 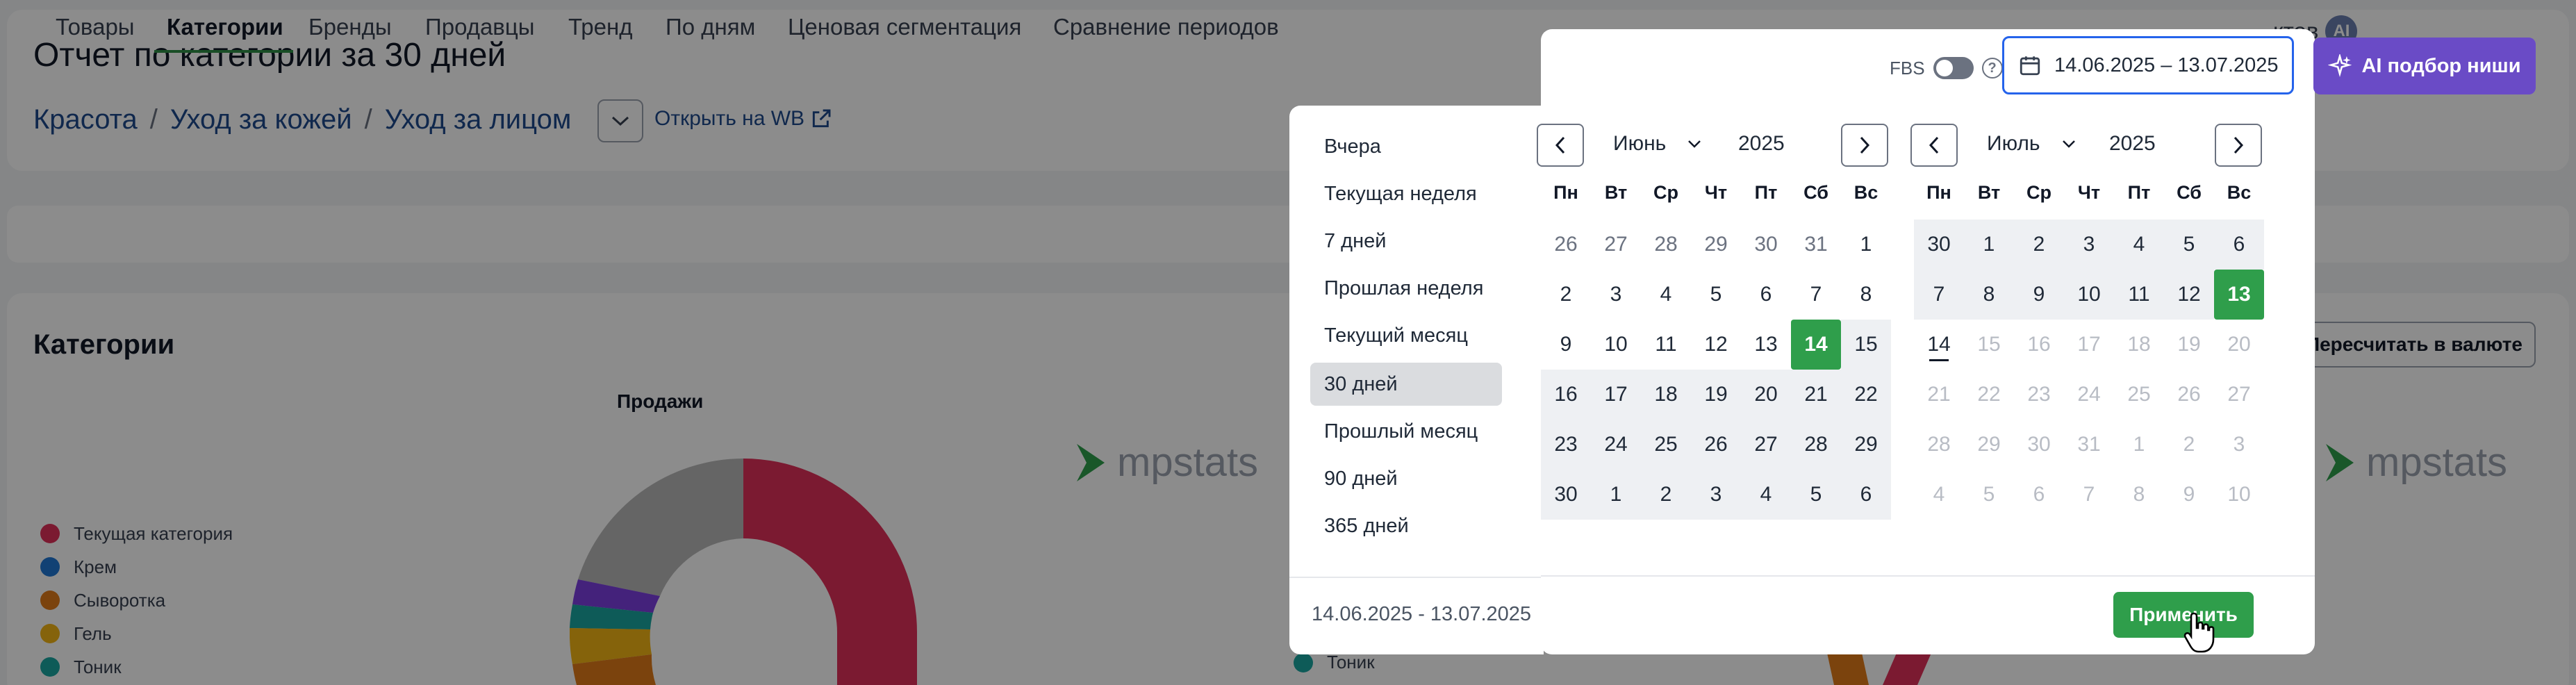 What do you see at coordinates (1762, 144) in the screenshot?
I see `year-select-june: 2025` at bounding box center [1762, 144].